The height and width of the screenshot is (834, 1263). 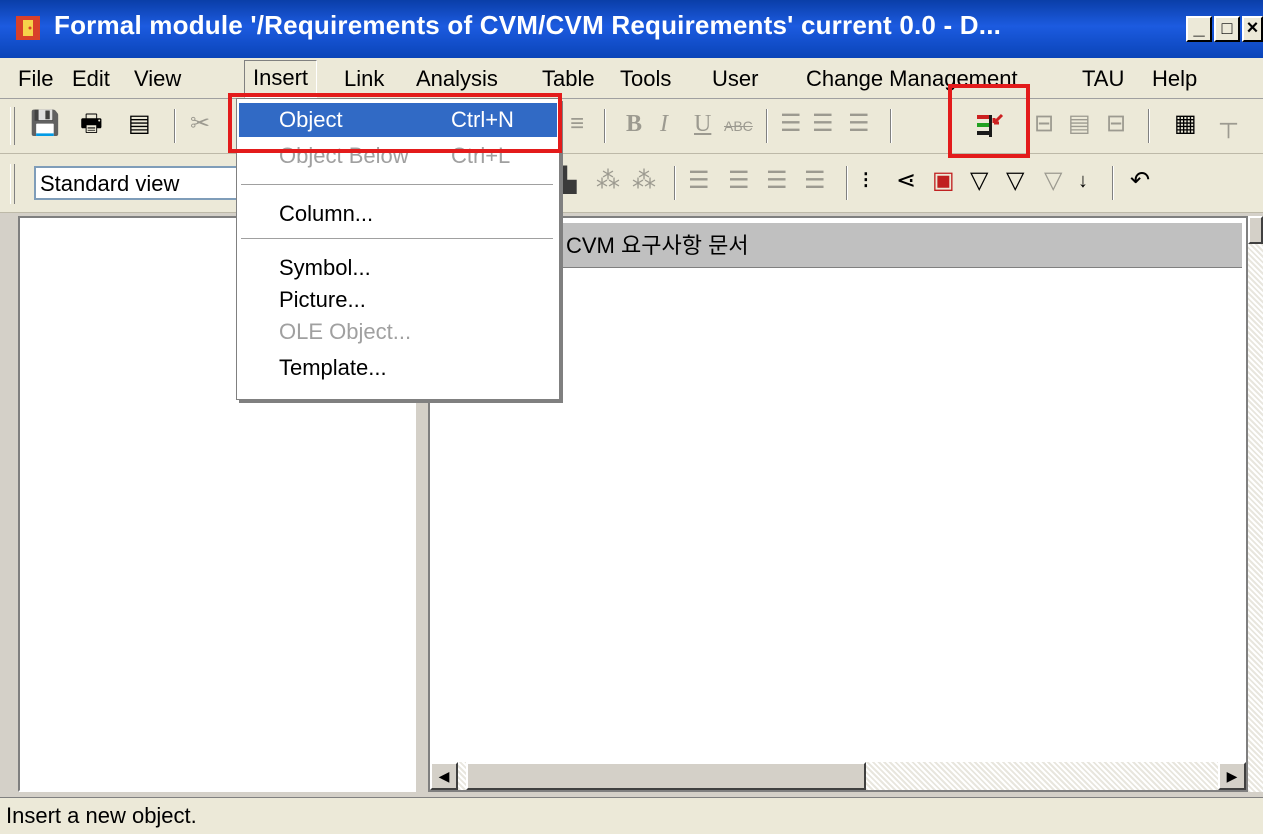 What do you see at coordinates (699, 181) in the screenshot?
I see `align-left-icon: ☰` at bounding box center [699, 181].